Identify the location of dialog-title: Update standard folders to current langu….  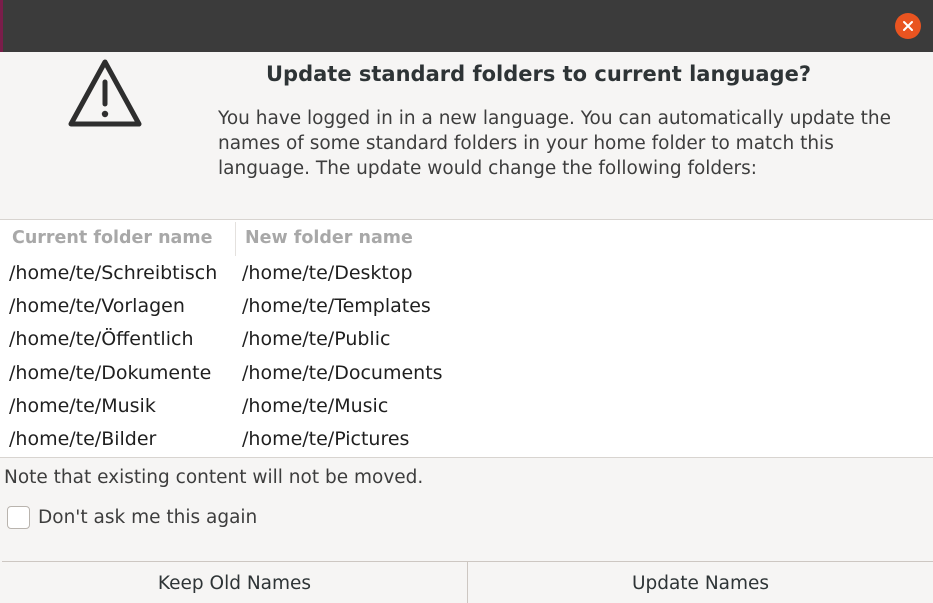
(539, 74).